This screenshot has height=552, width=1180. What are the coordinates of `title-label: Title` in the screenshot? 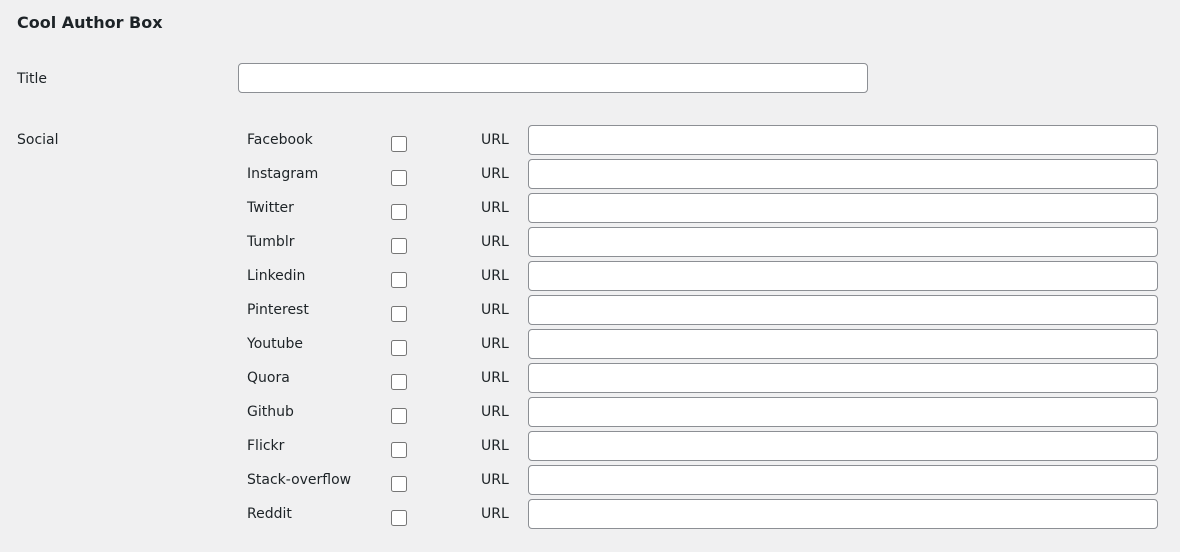 It's located at (32, 79).